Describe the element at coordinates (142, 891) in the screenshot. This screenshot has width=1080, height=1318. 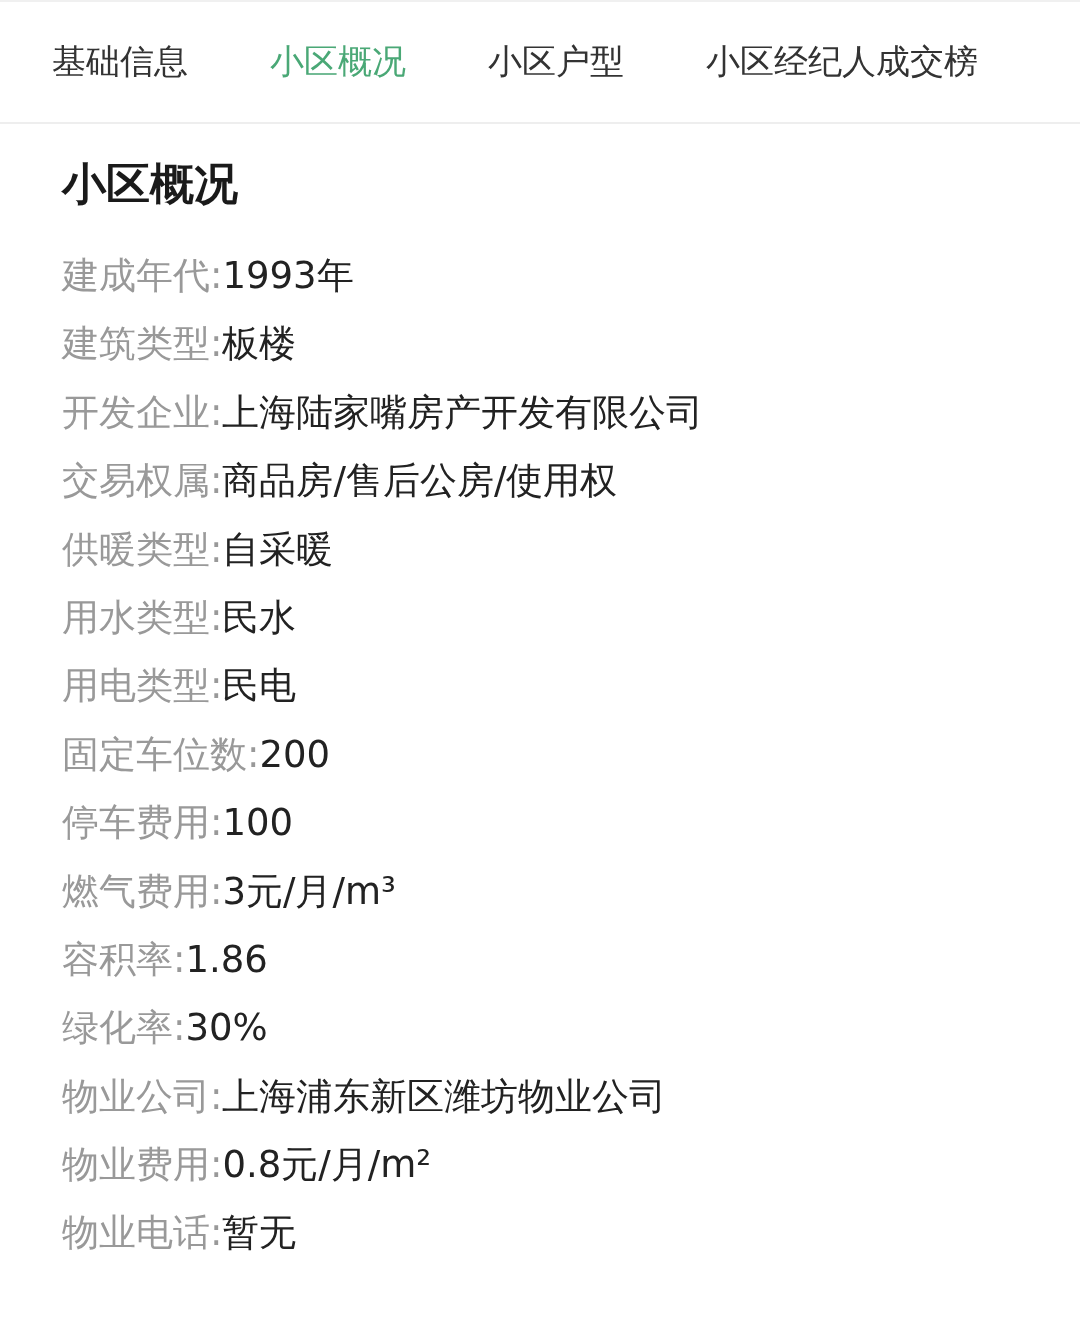
I see `field-label: 燃气费用:` at that location.